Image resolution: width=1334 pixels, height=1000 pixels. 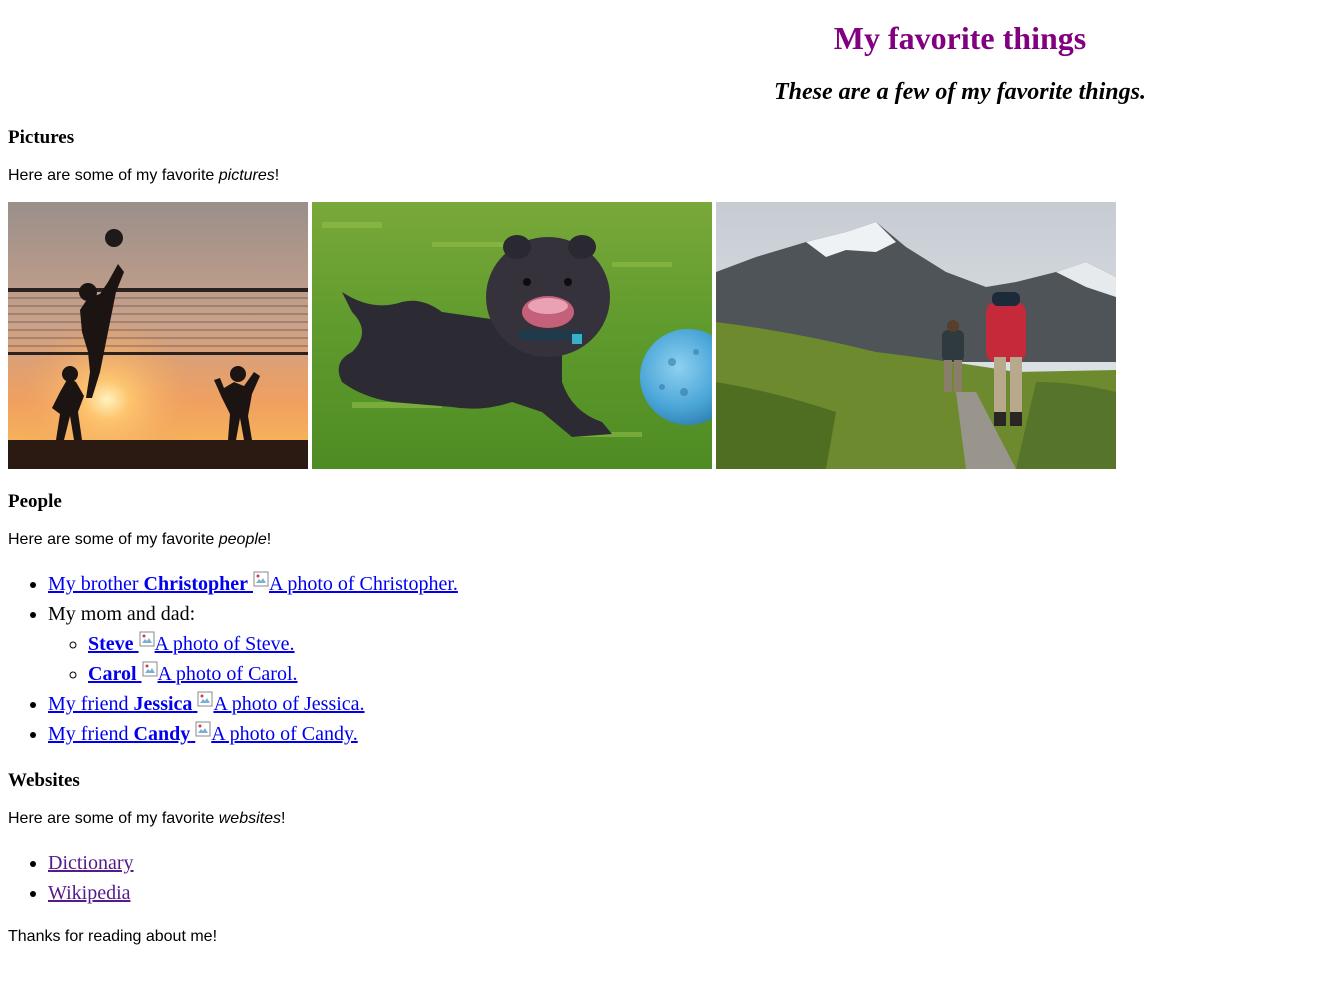 What do you see at coordinates (227, 674) in the screenshot?
I see `image-alt-text: A photo of Carol.` at bounding box center [227, 674].